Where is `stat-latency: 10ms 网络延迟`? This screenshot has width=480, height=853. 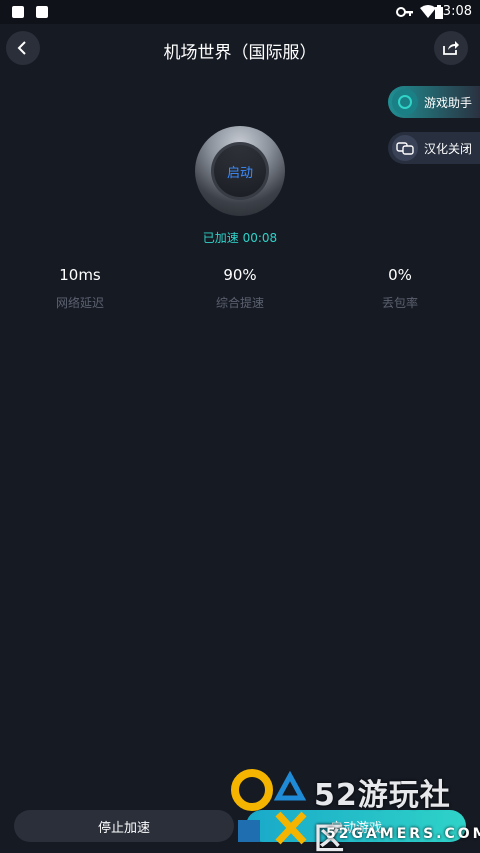
stat-latency: 10ms 网络延迟 is located at coordinates (80, 288).